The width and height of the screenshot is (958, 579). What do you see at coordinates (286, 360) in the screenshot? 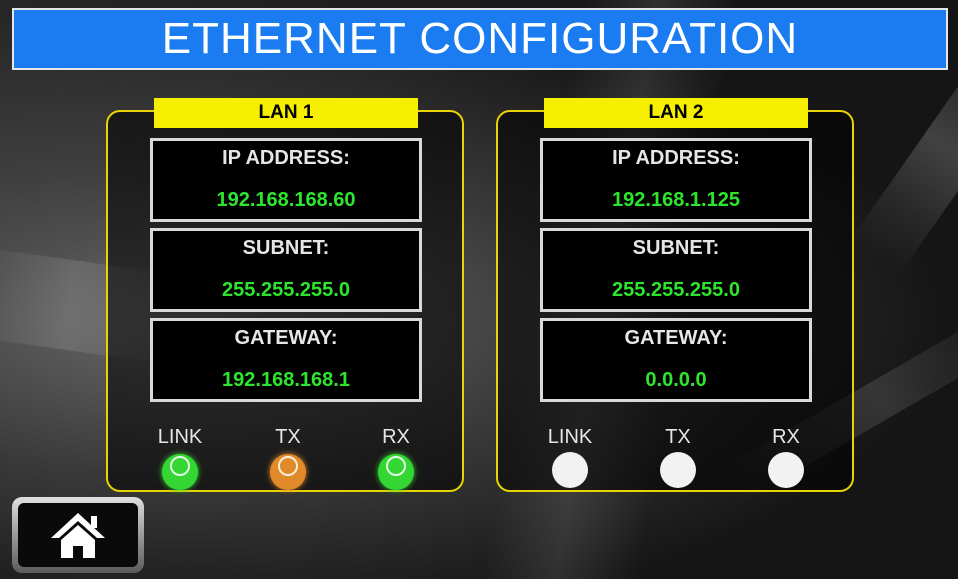
I see `lan1-gateway-field: GATEWAY: 192.168.168.1` at bounding box center [286, 360].